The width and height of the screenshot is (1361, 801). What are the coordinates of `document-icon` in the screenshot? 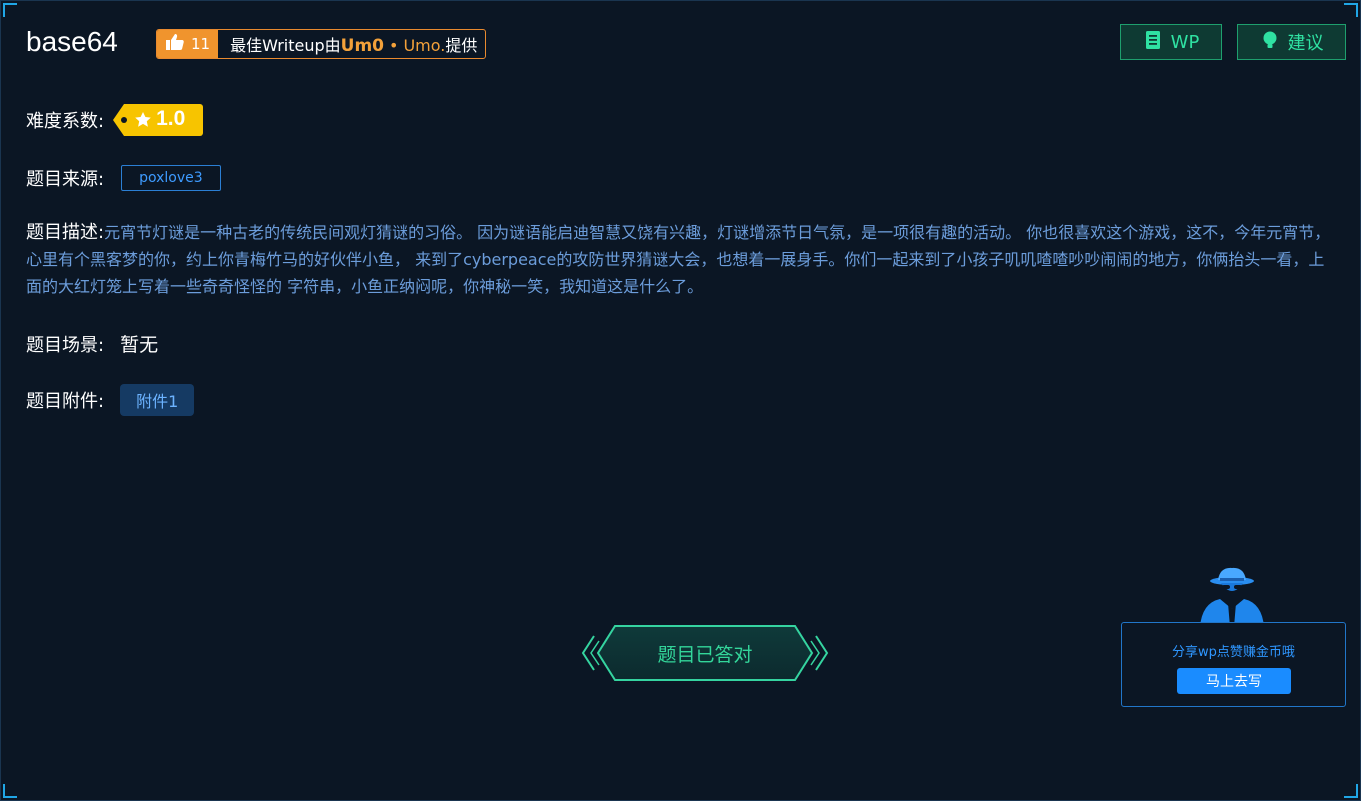 It's located at (1153, 42).